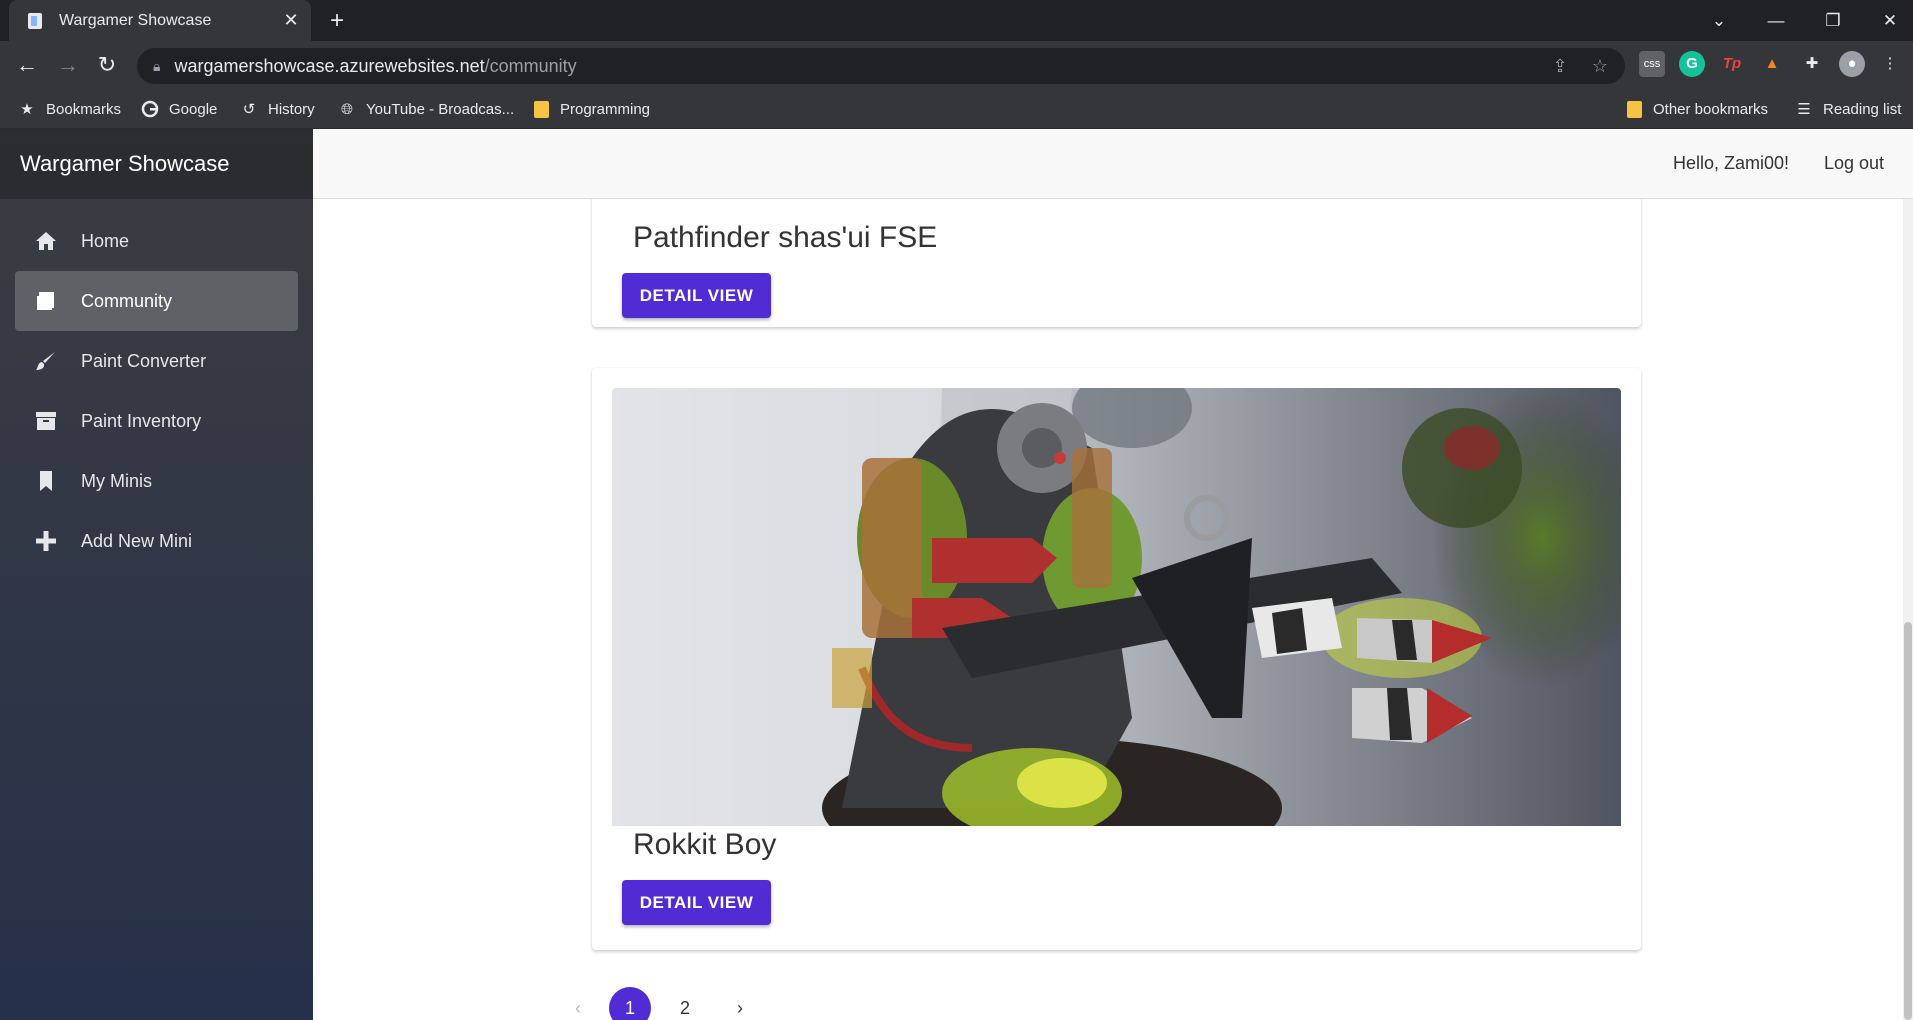  Describe the element at coordinates (116, 480) in the screenshot. I see `sidebar-item-label: My Minis` at that location.